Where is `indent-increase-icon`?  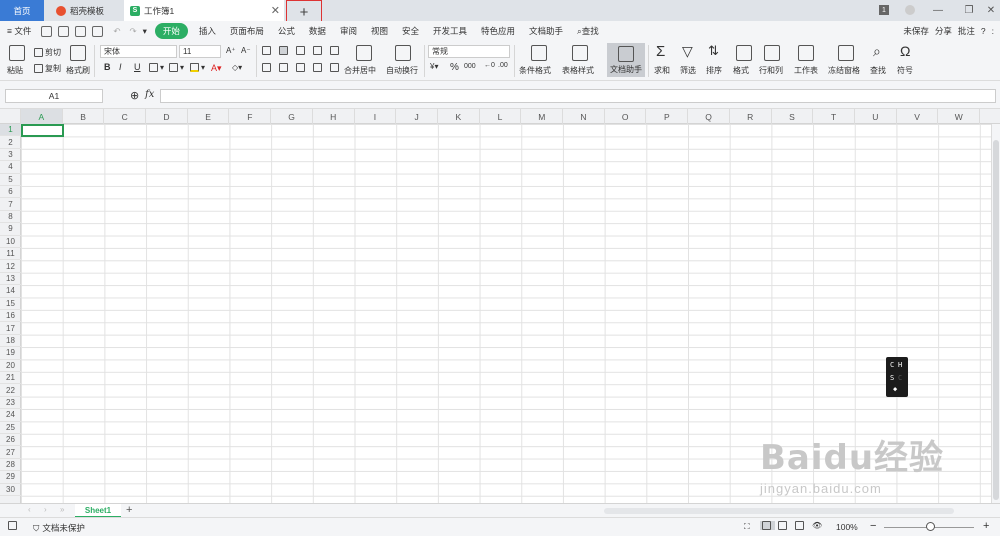 indent-increase-icon is located at coordinates (334, 50).